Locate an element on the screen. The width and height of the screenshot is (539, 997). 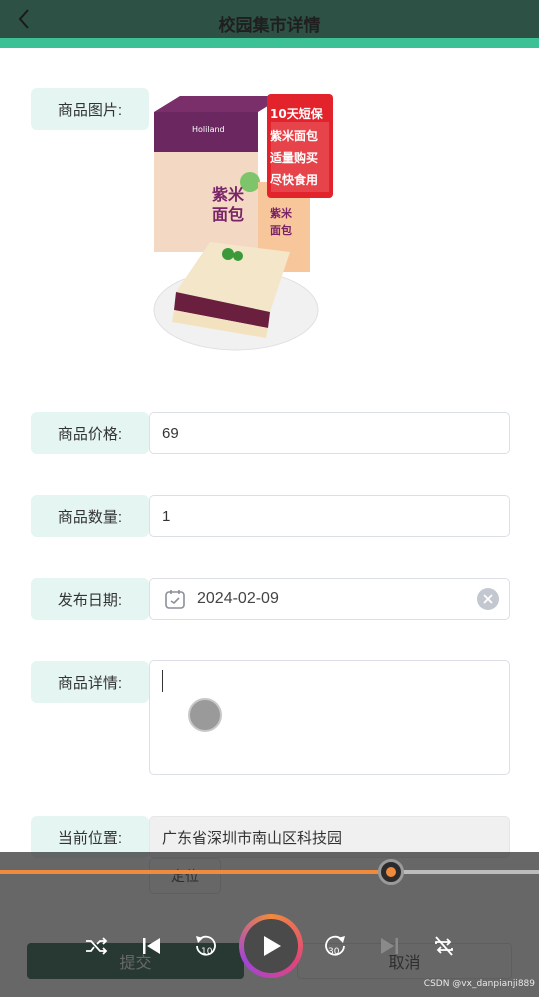
next-track-icon is located at coordinates (390, 946).